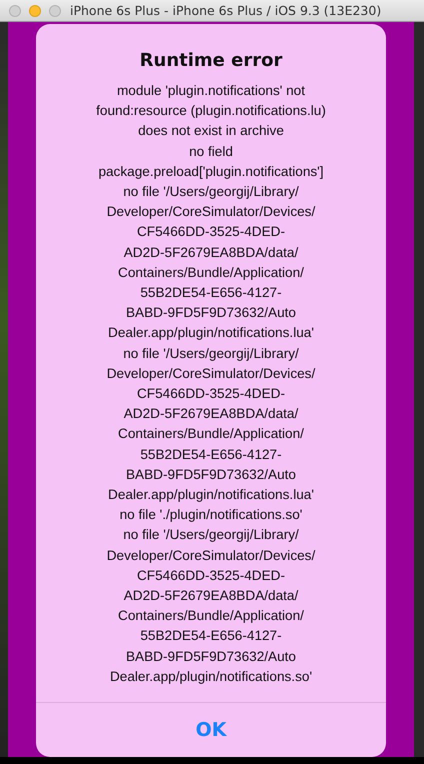 The width and height of the screenshot is (424, 764). What do you see at coordinates (211, 61) in the screenshot?
I see `alert-title: Runtime error` at bounding box center [211, 61].